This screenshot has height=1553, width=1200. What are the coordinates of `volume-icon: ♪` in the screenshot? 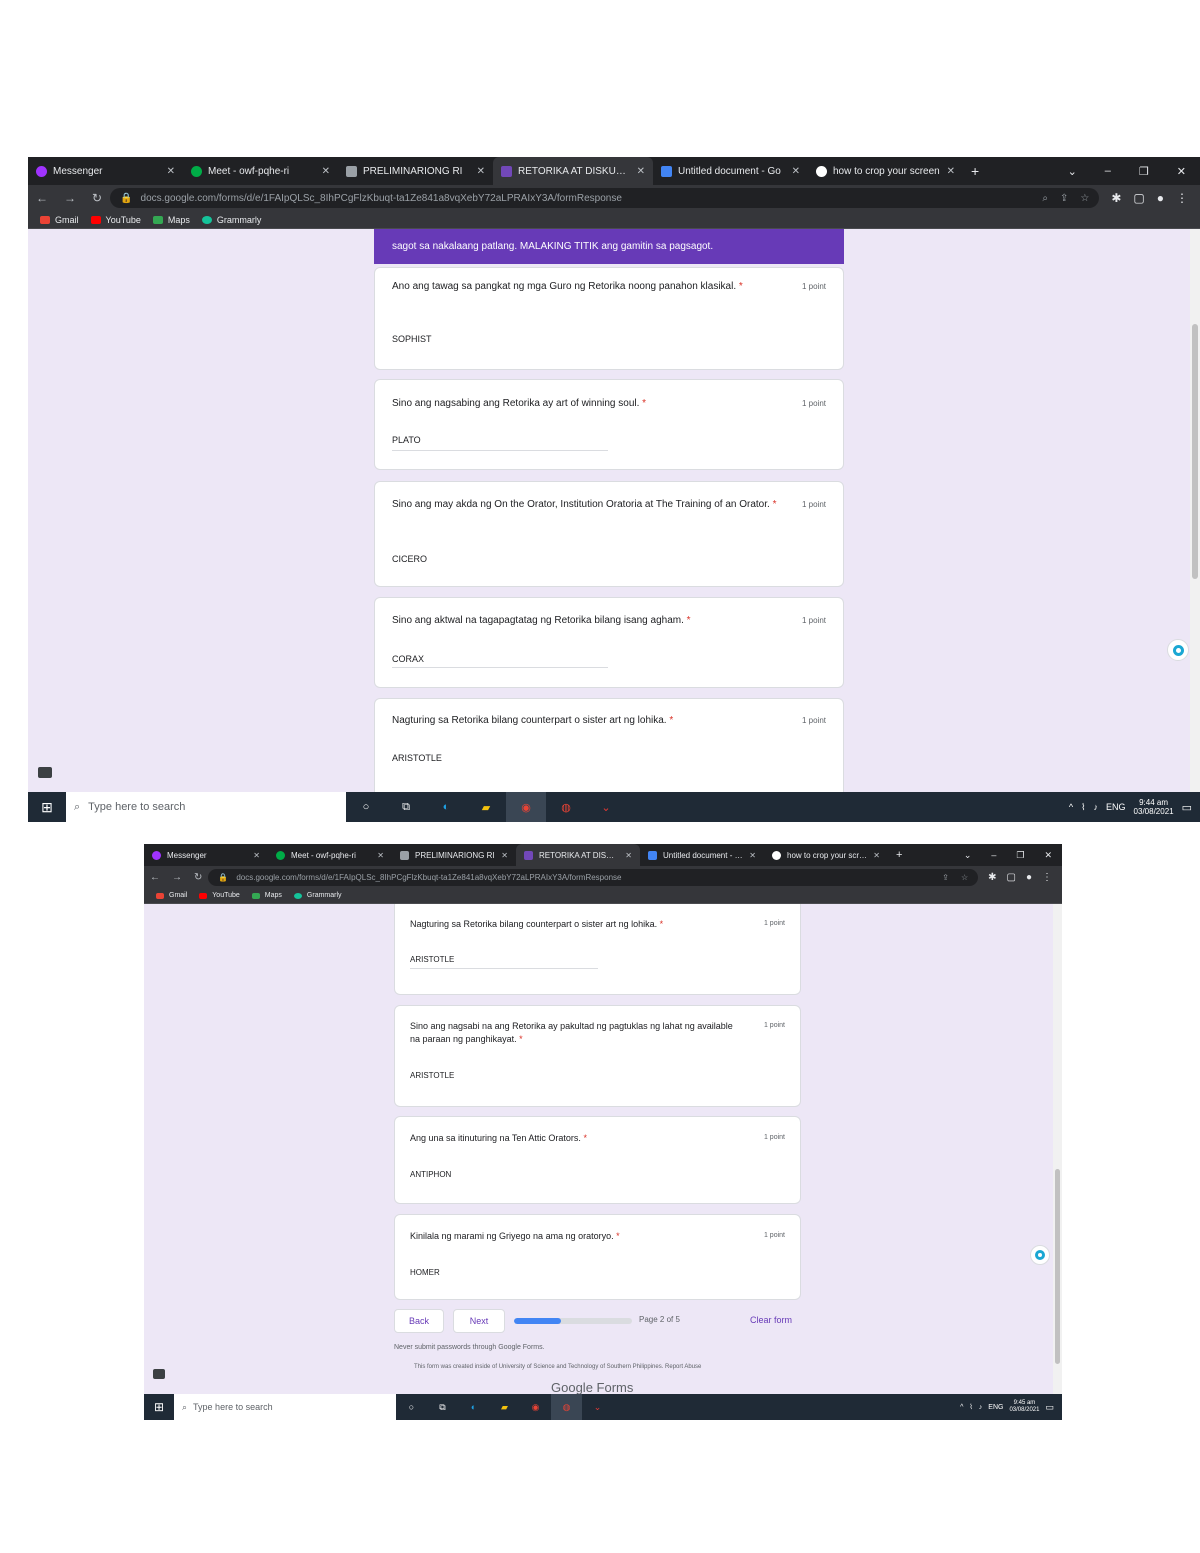 It's located at (981, 1407).